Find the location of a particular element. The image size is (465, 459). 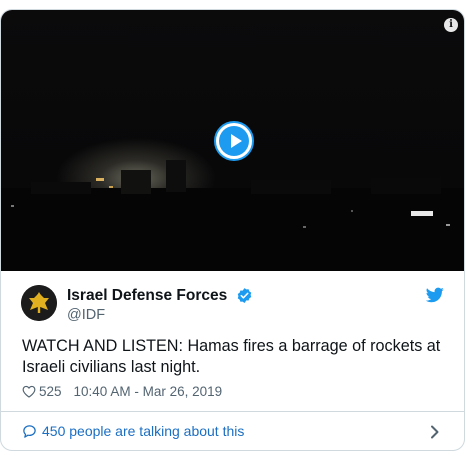

like-count: 525 is located at coordinates (50, 391).